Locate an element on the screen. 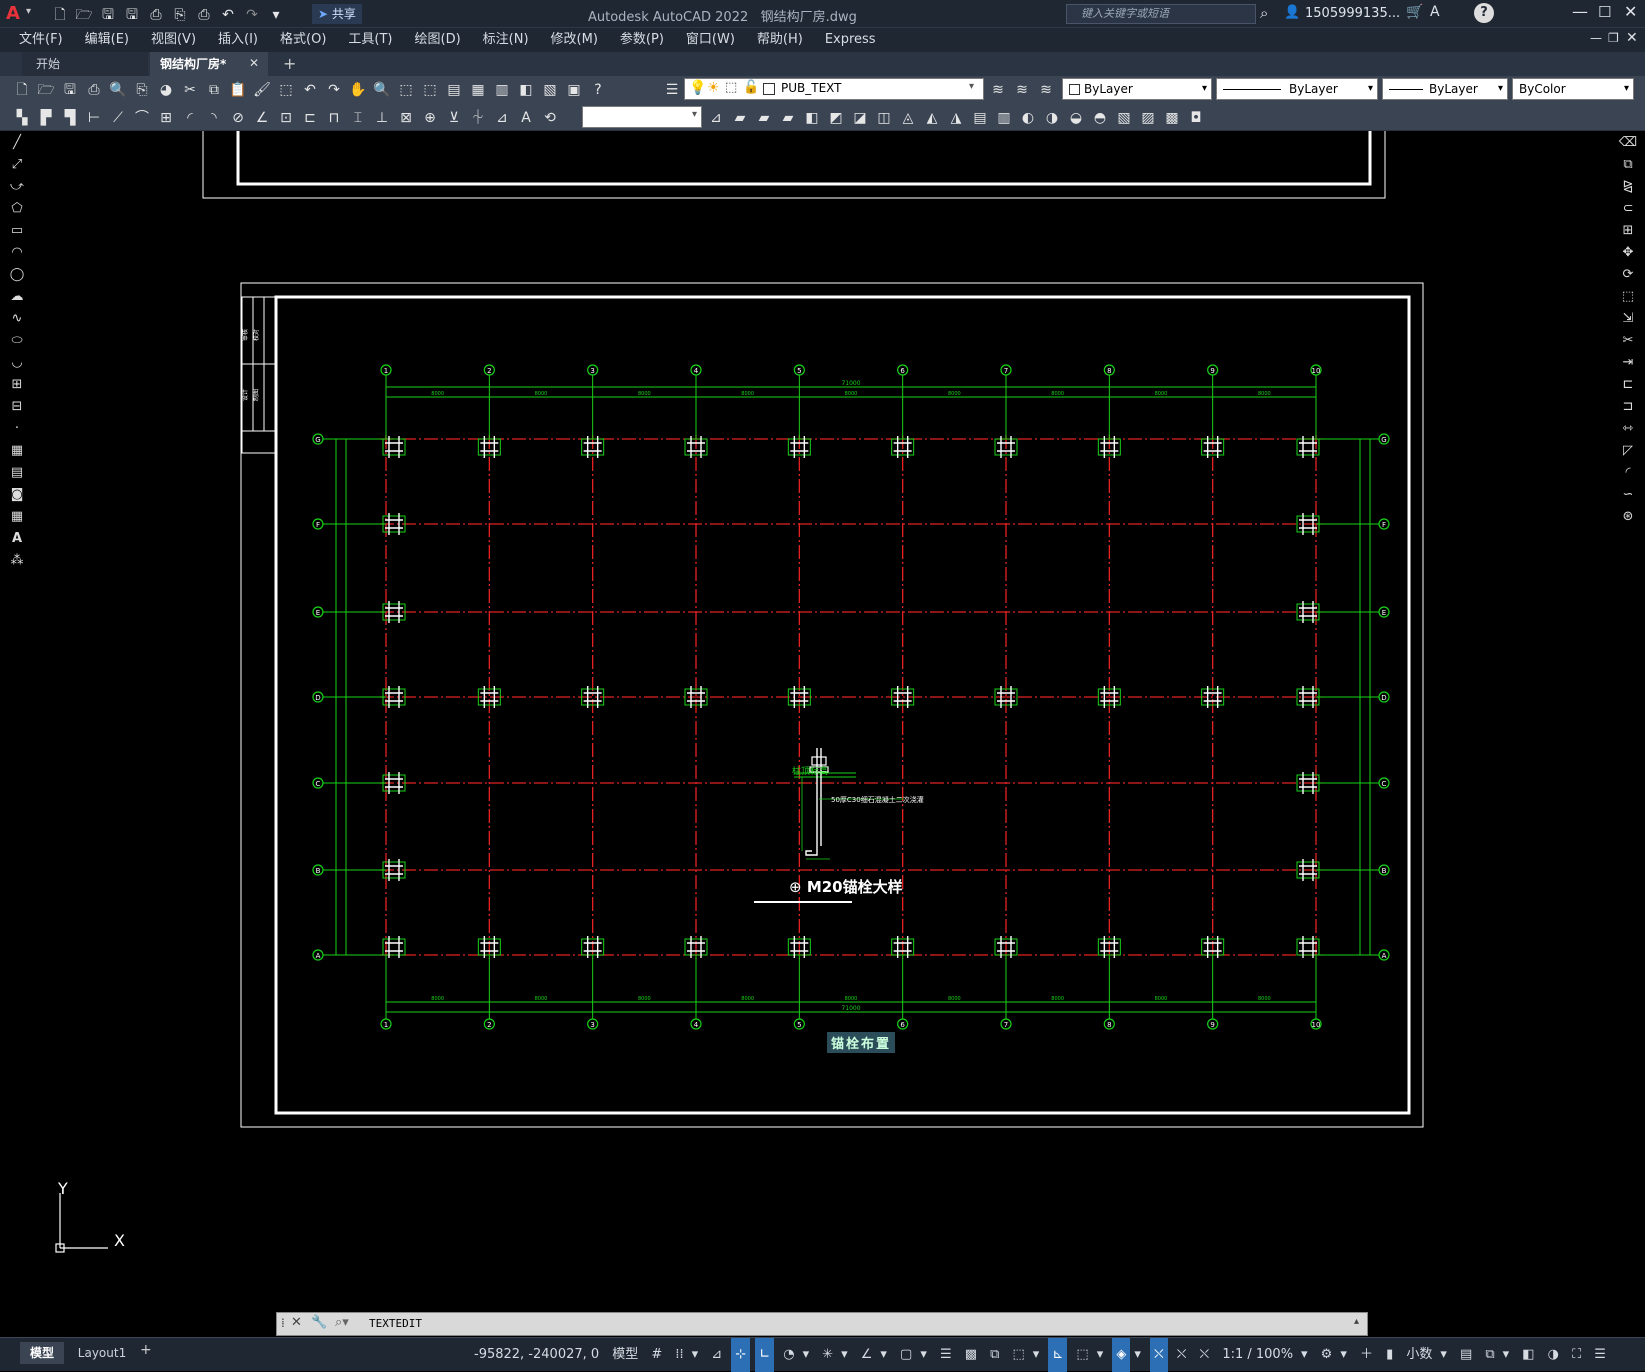 This screenshot has width=1645, height=1372. coordinates-readout: -95822, -240027, 0 is located at coordinates (536, 1355).